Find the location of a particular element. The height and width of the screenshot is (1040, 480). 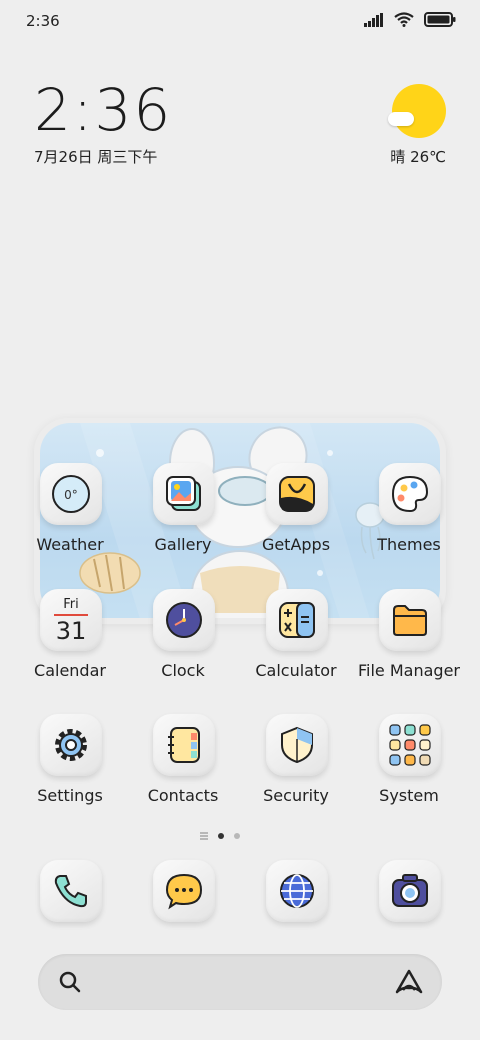

calendar-divider is located at coordinates (71, 615).